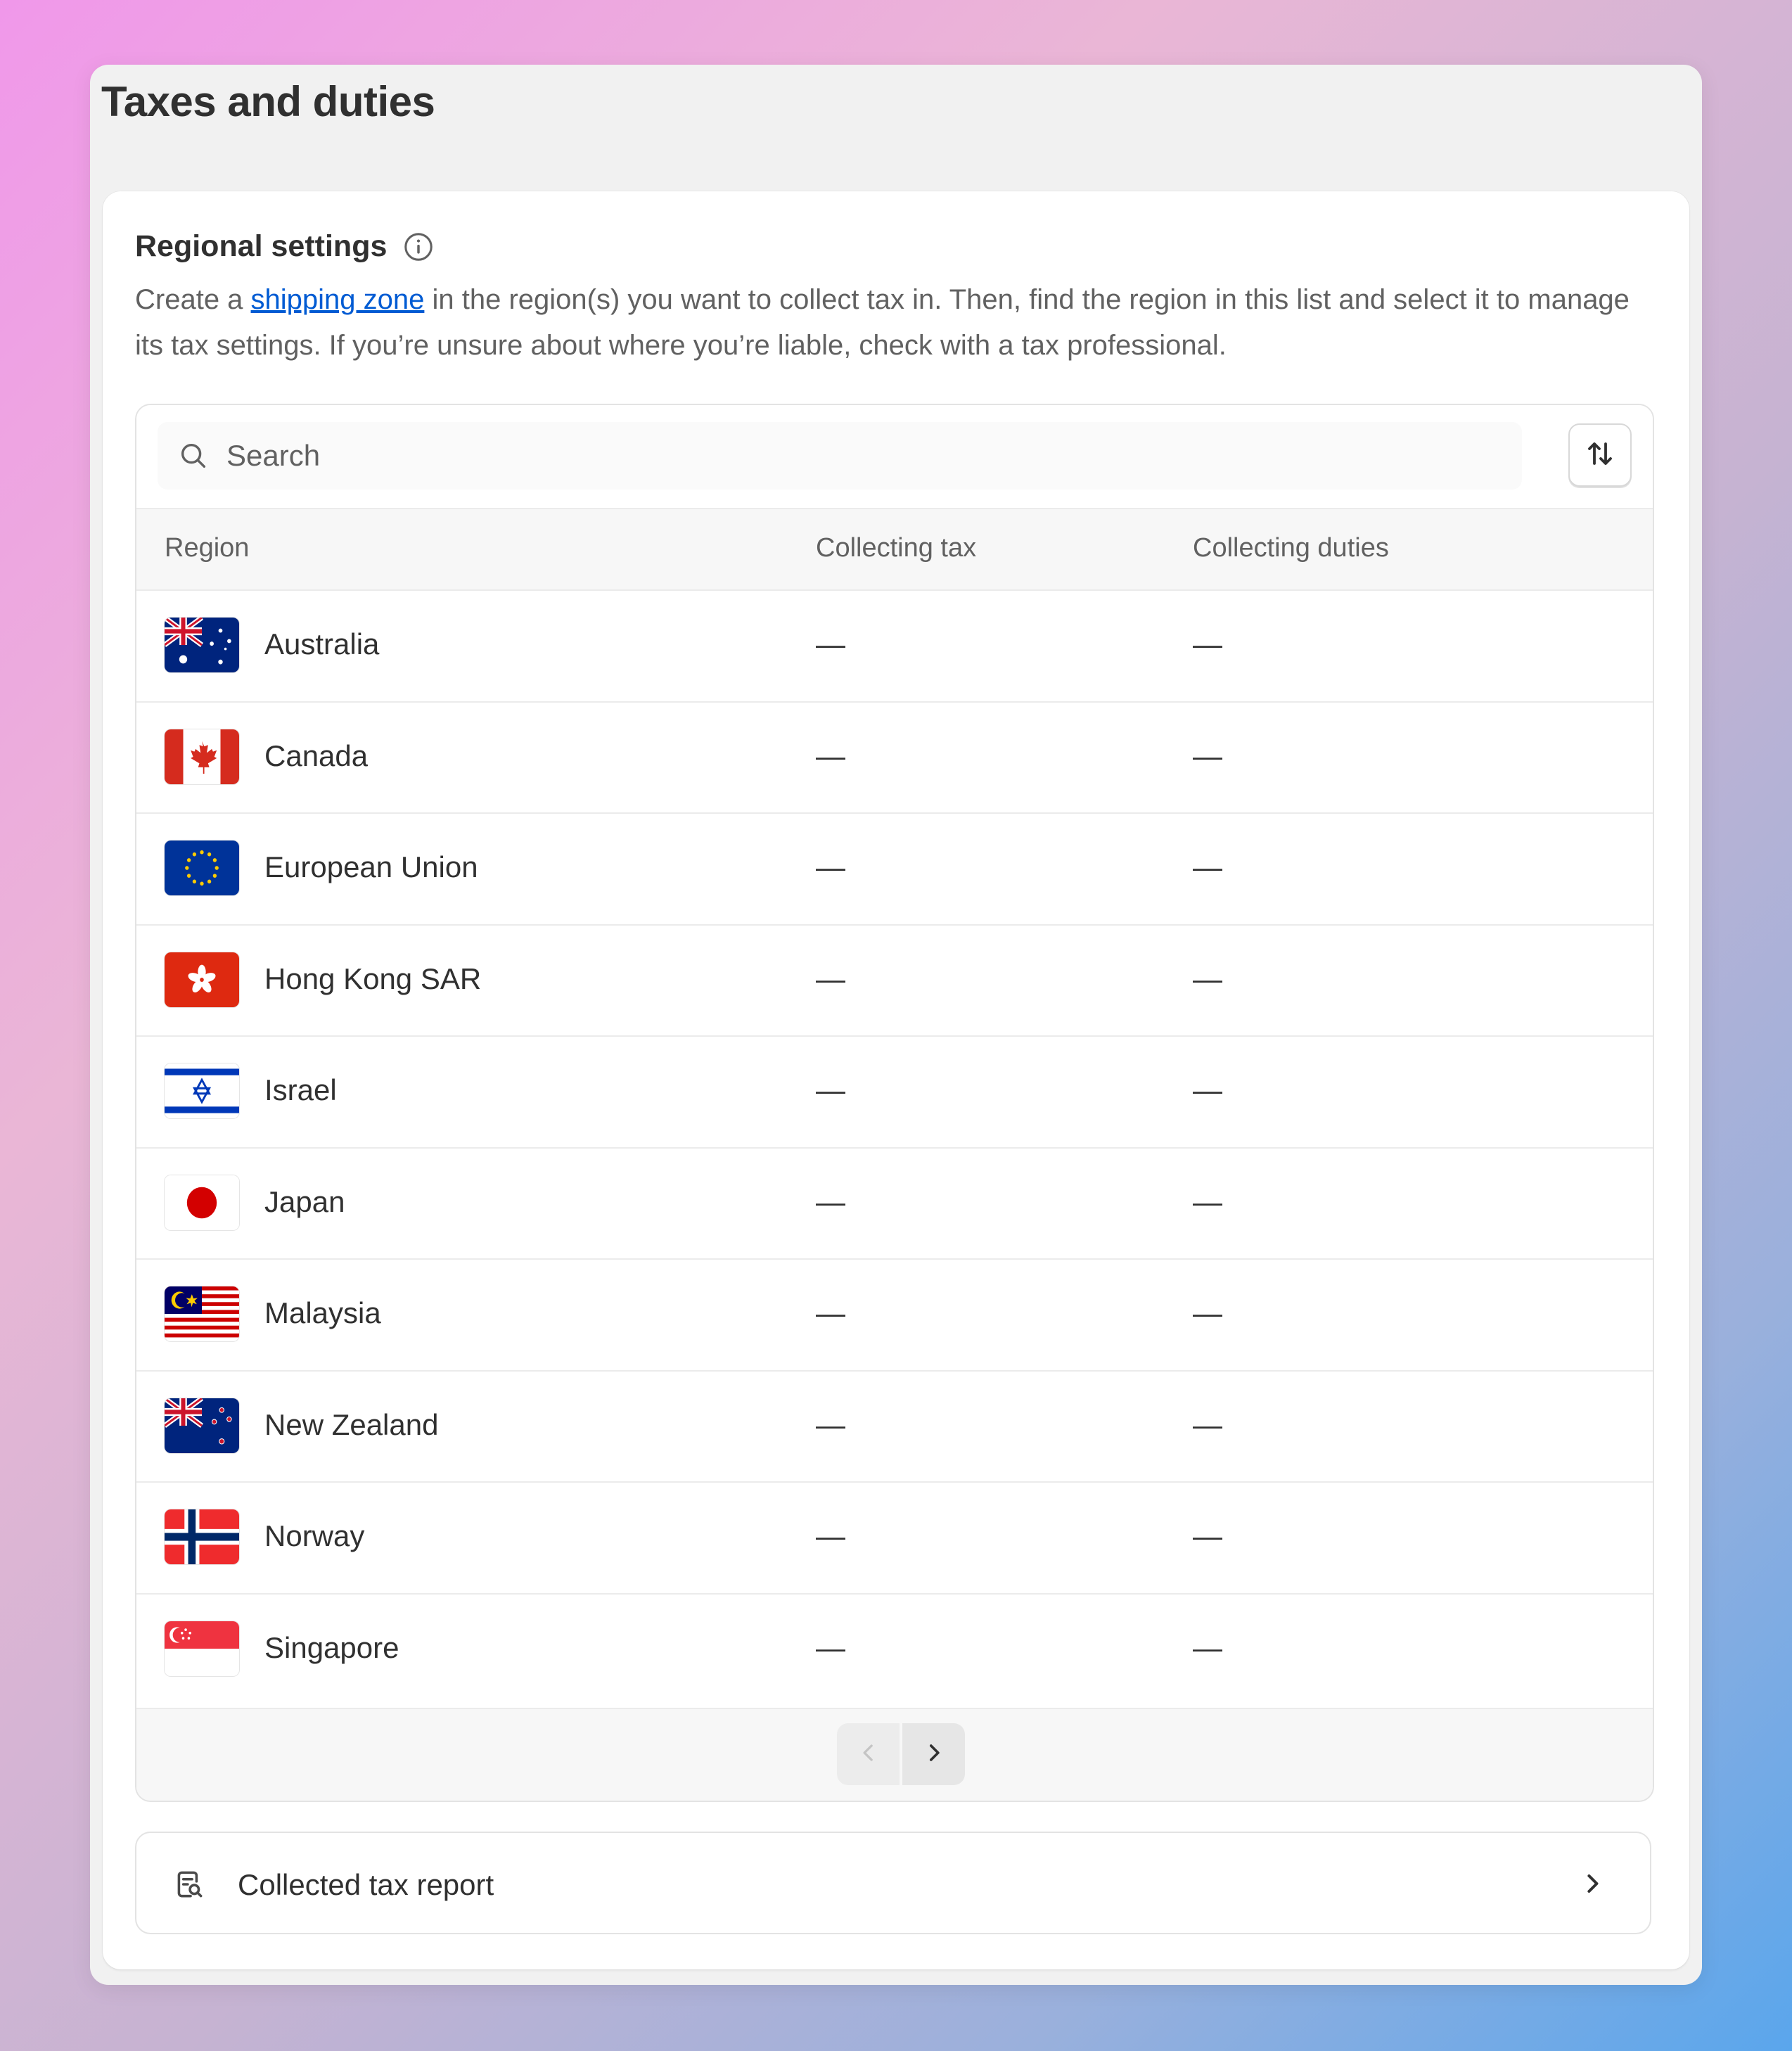 Image resolution: width=1792 pixels, height=2051 pixels. I want to click on pagination, so click(895, 1754).